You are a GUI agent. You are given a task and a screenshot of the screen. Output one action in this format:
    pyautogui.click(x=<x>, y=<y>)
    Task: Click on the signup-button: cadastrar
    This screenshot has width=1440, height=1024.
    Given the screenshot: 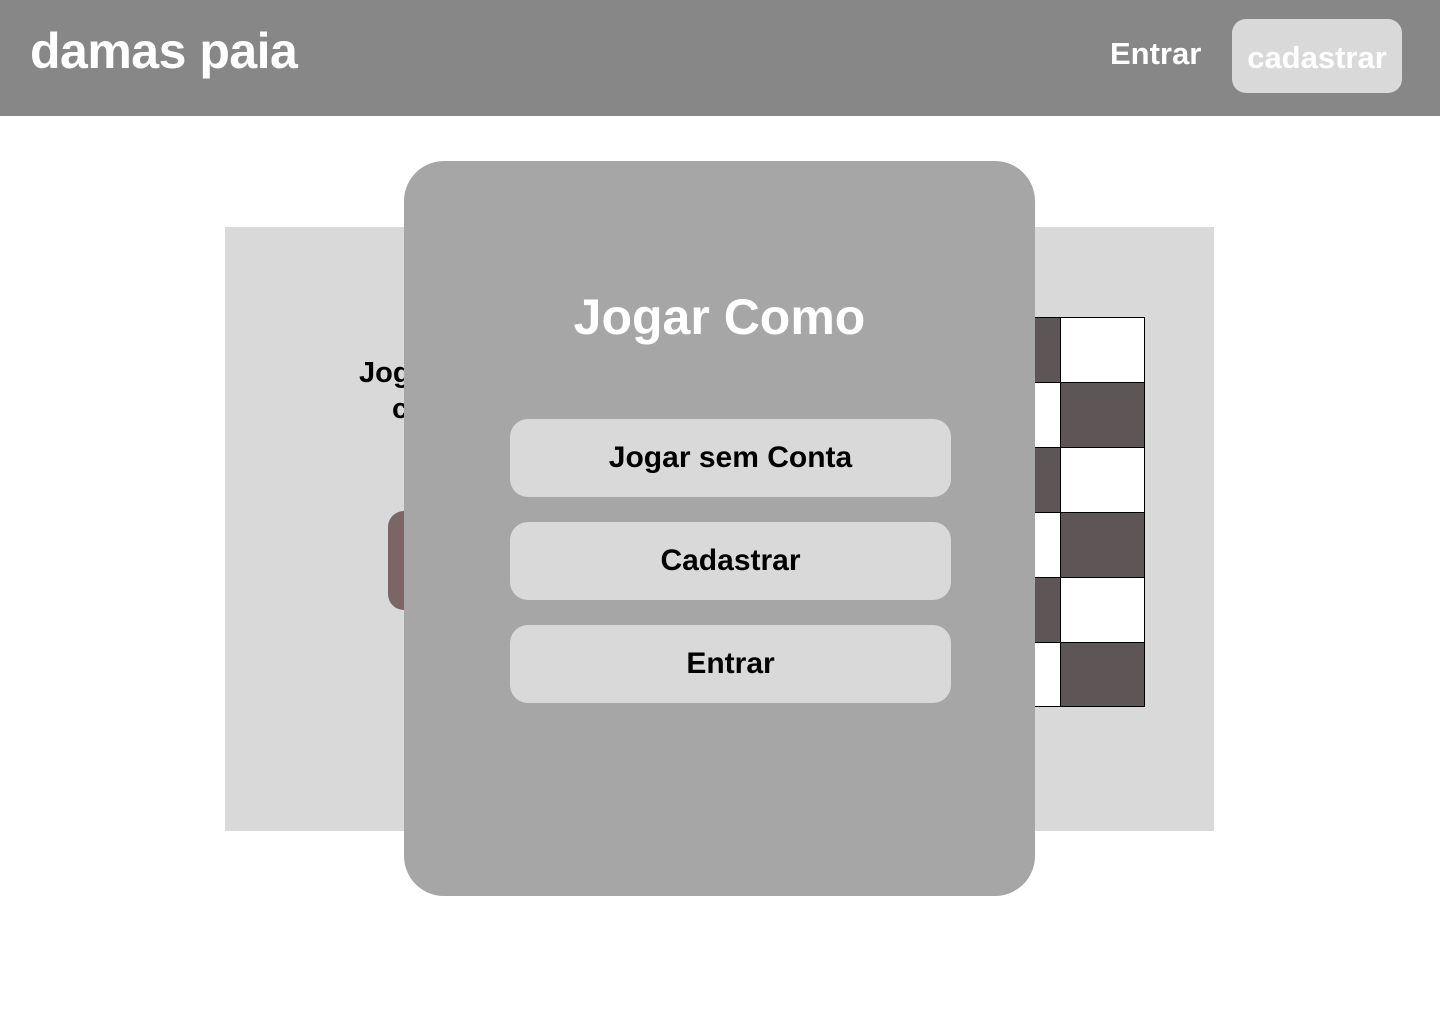 What is the action you would take?
    pyautogui.click(x=1317, y=56)
    